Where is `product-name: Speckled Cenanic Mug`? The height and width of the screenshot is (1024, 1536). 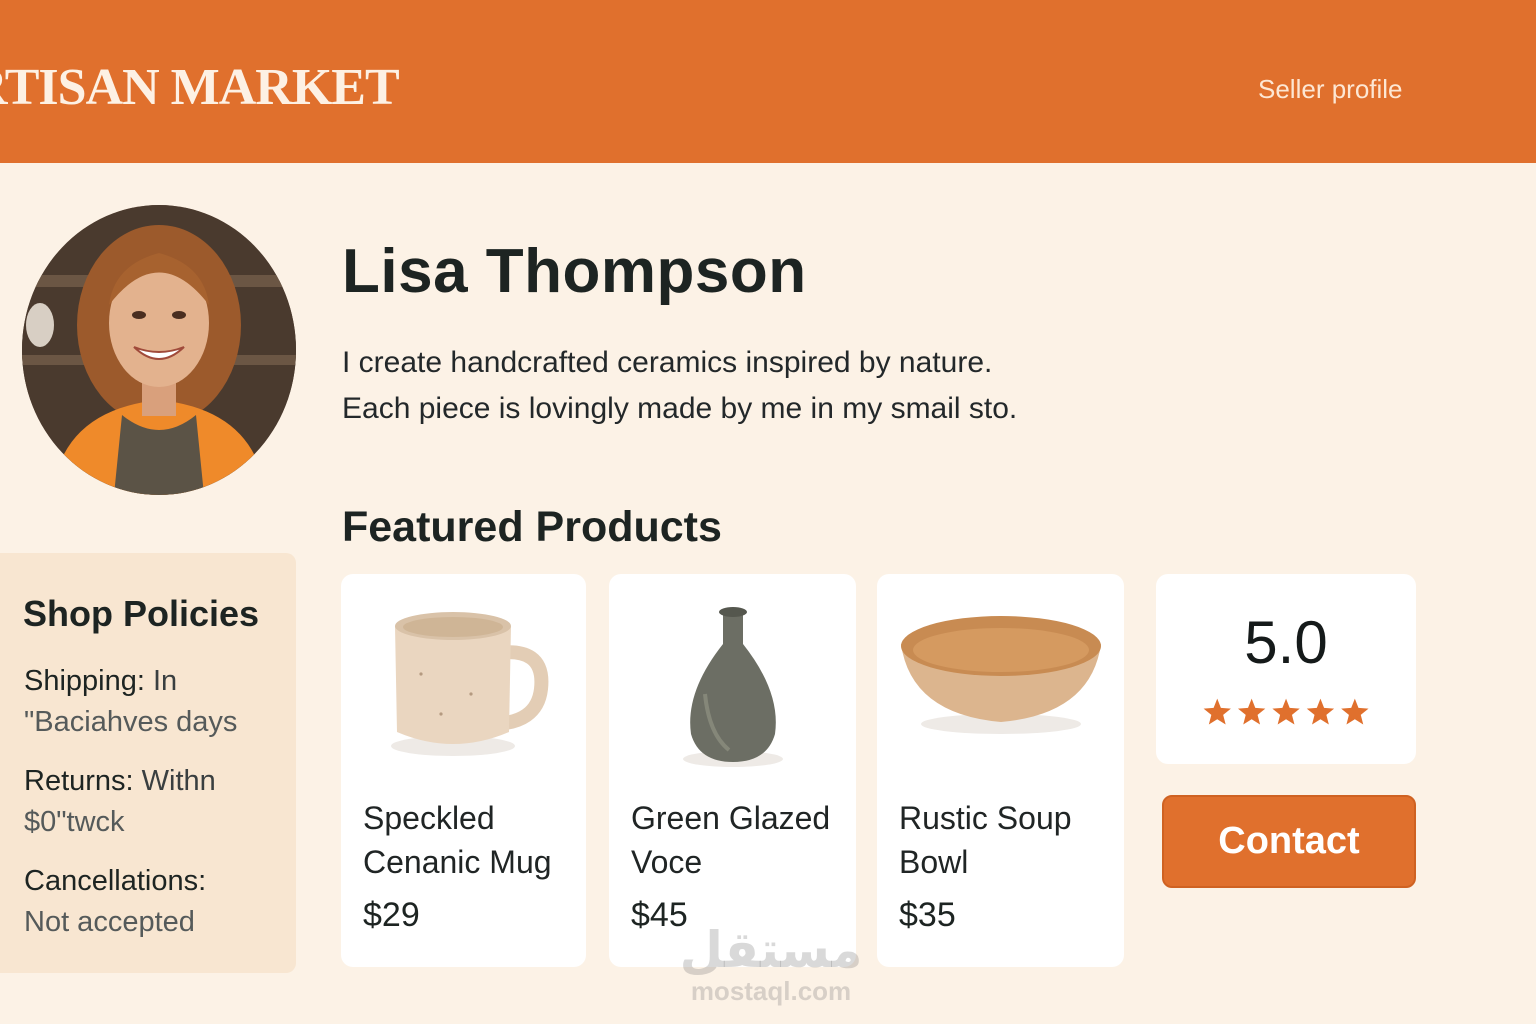
product-name: Speckled Cenanic Mug is located at coordinates (457, 840).